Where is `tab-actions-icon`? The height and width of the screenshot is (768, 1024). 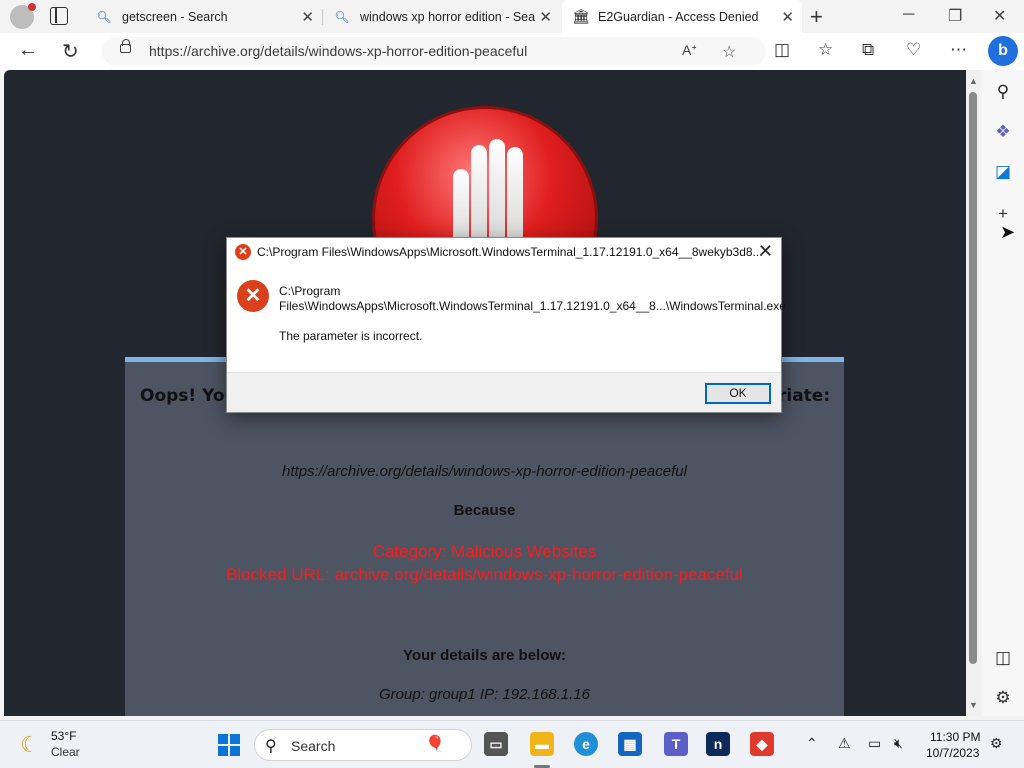
tab-actions-icon is located at coordinates (59, 16).